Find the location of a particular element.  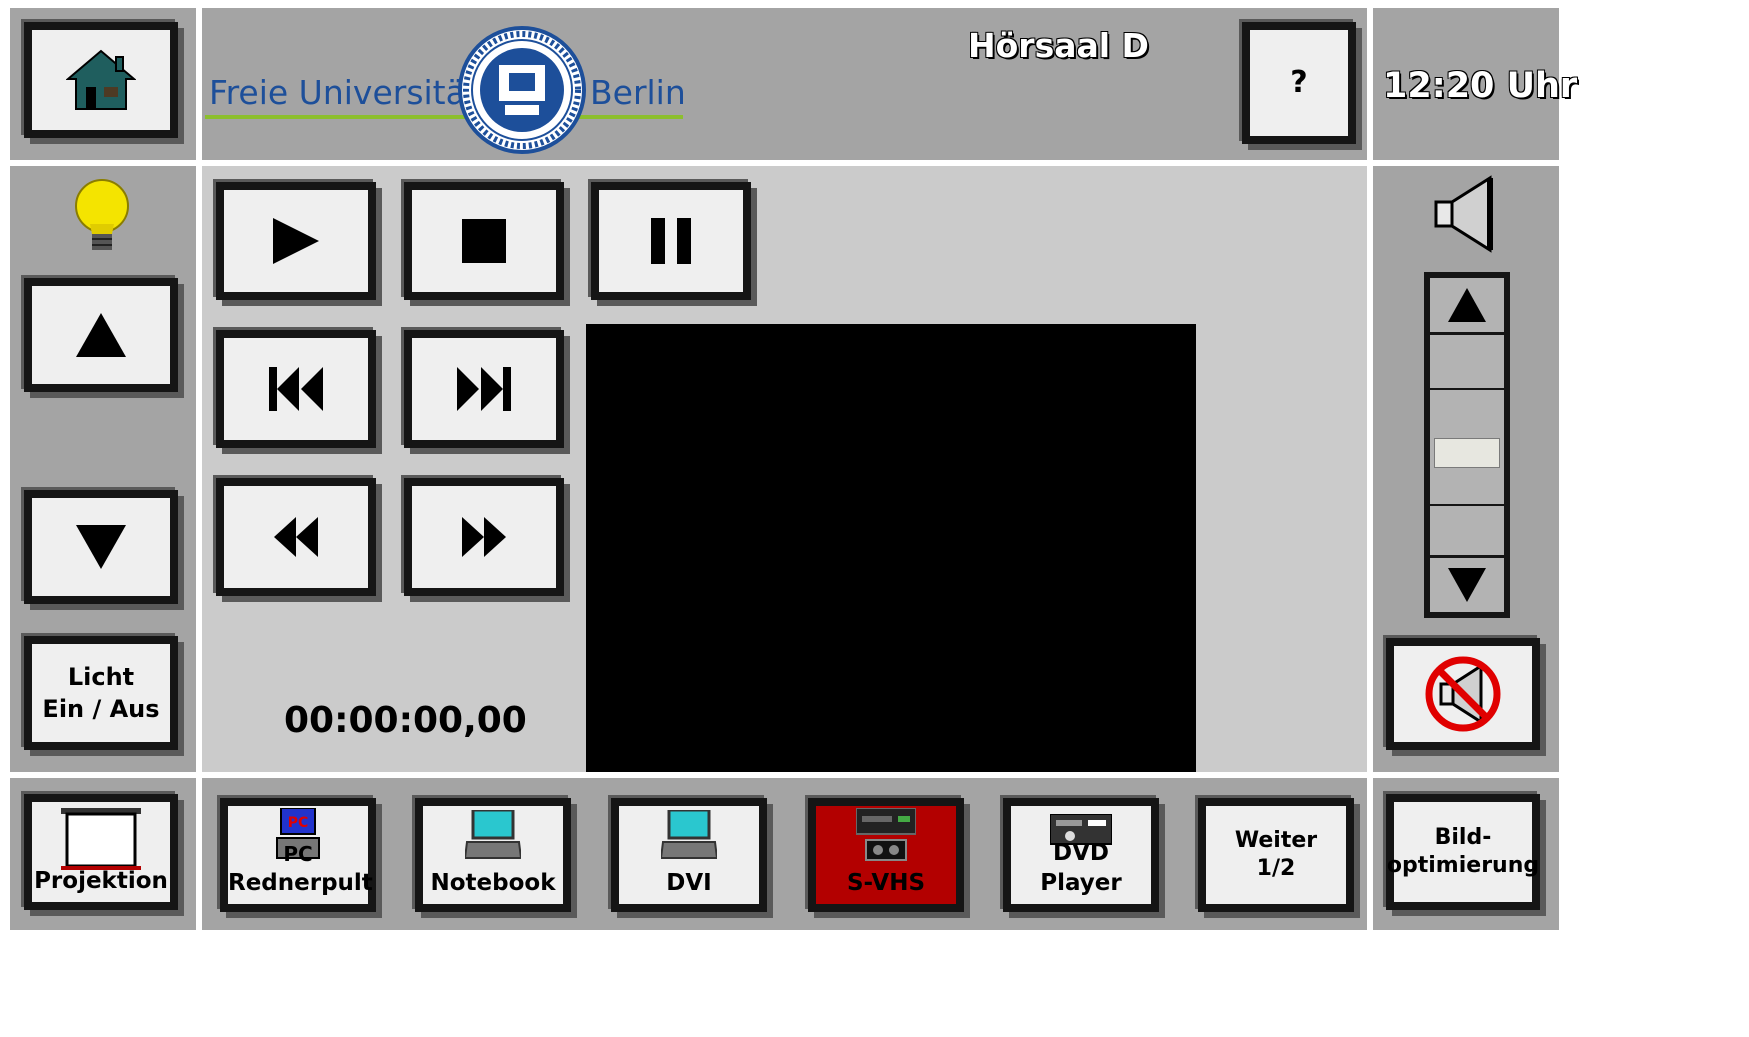

rewind-icon is located at coordinates (296, 537).